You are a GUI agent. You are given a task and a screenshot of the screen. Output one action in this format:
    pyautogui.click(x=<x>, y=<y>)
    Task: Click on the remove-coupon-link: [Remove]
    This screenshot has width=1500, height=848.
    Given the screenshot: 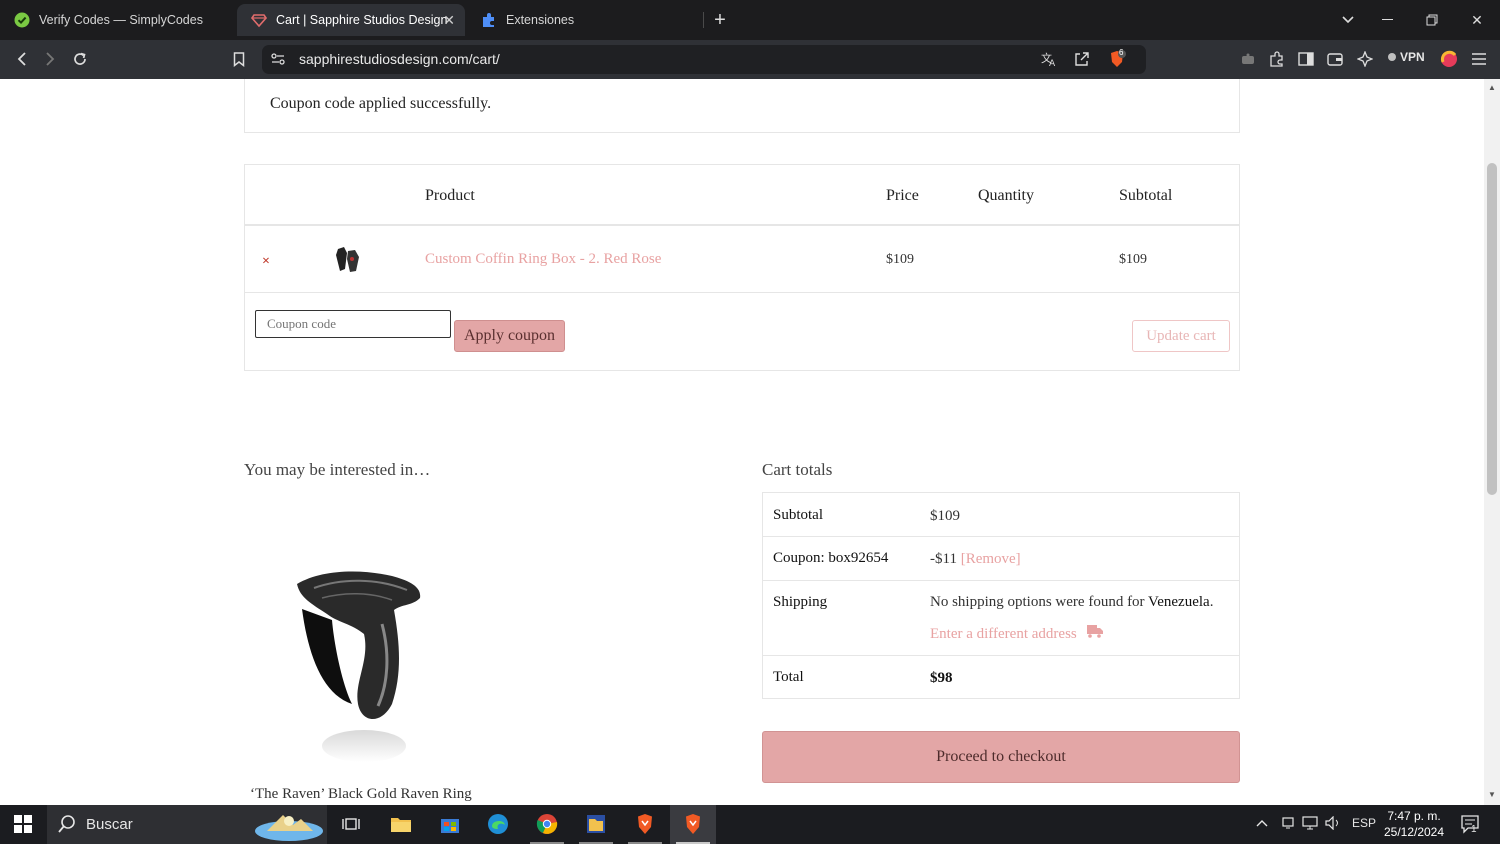 What is the action you would take?
    pyautogui.click(x=991, y=559)
    